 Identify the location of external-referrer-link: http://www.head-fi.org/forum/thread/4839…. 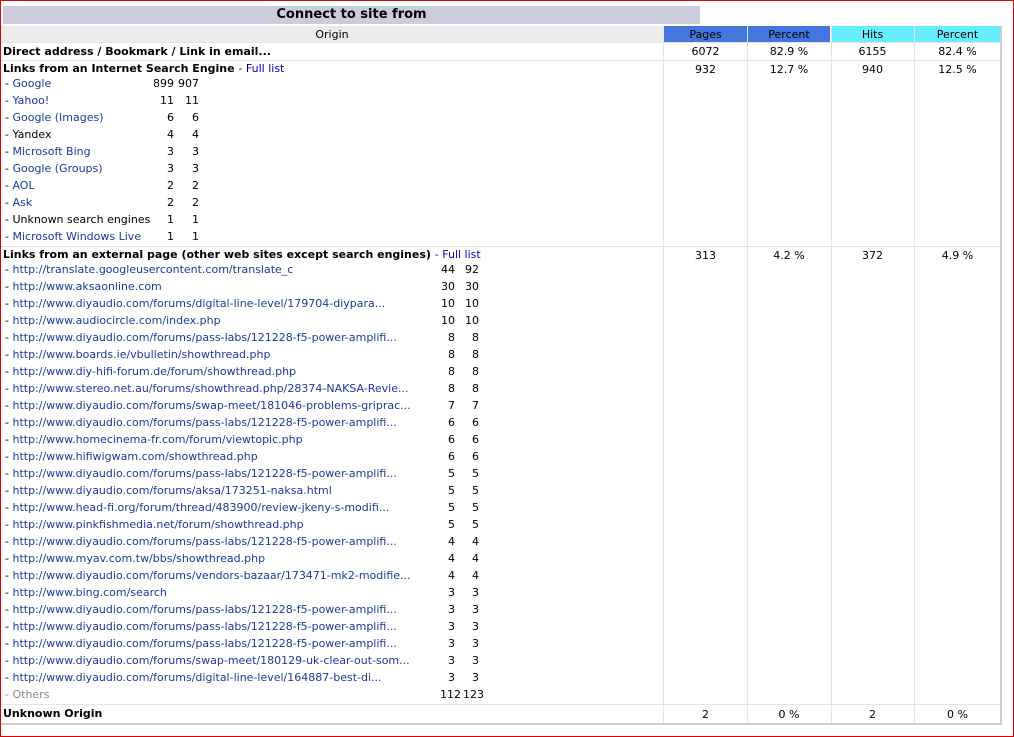
(200, 507).